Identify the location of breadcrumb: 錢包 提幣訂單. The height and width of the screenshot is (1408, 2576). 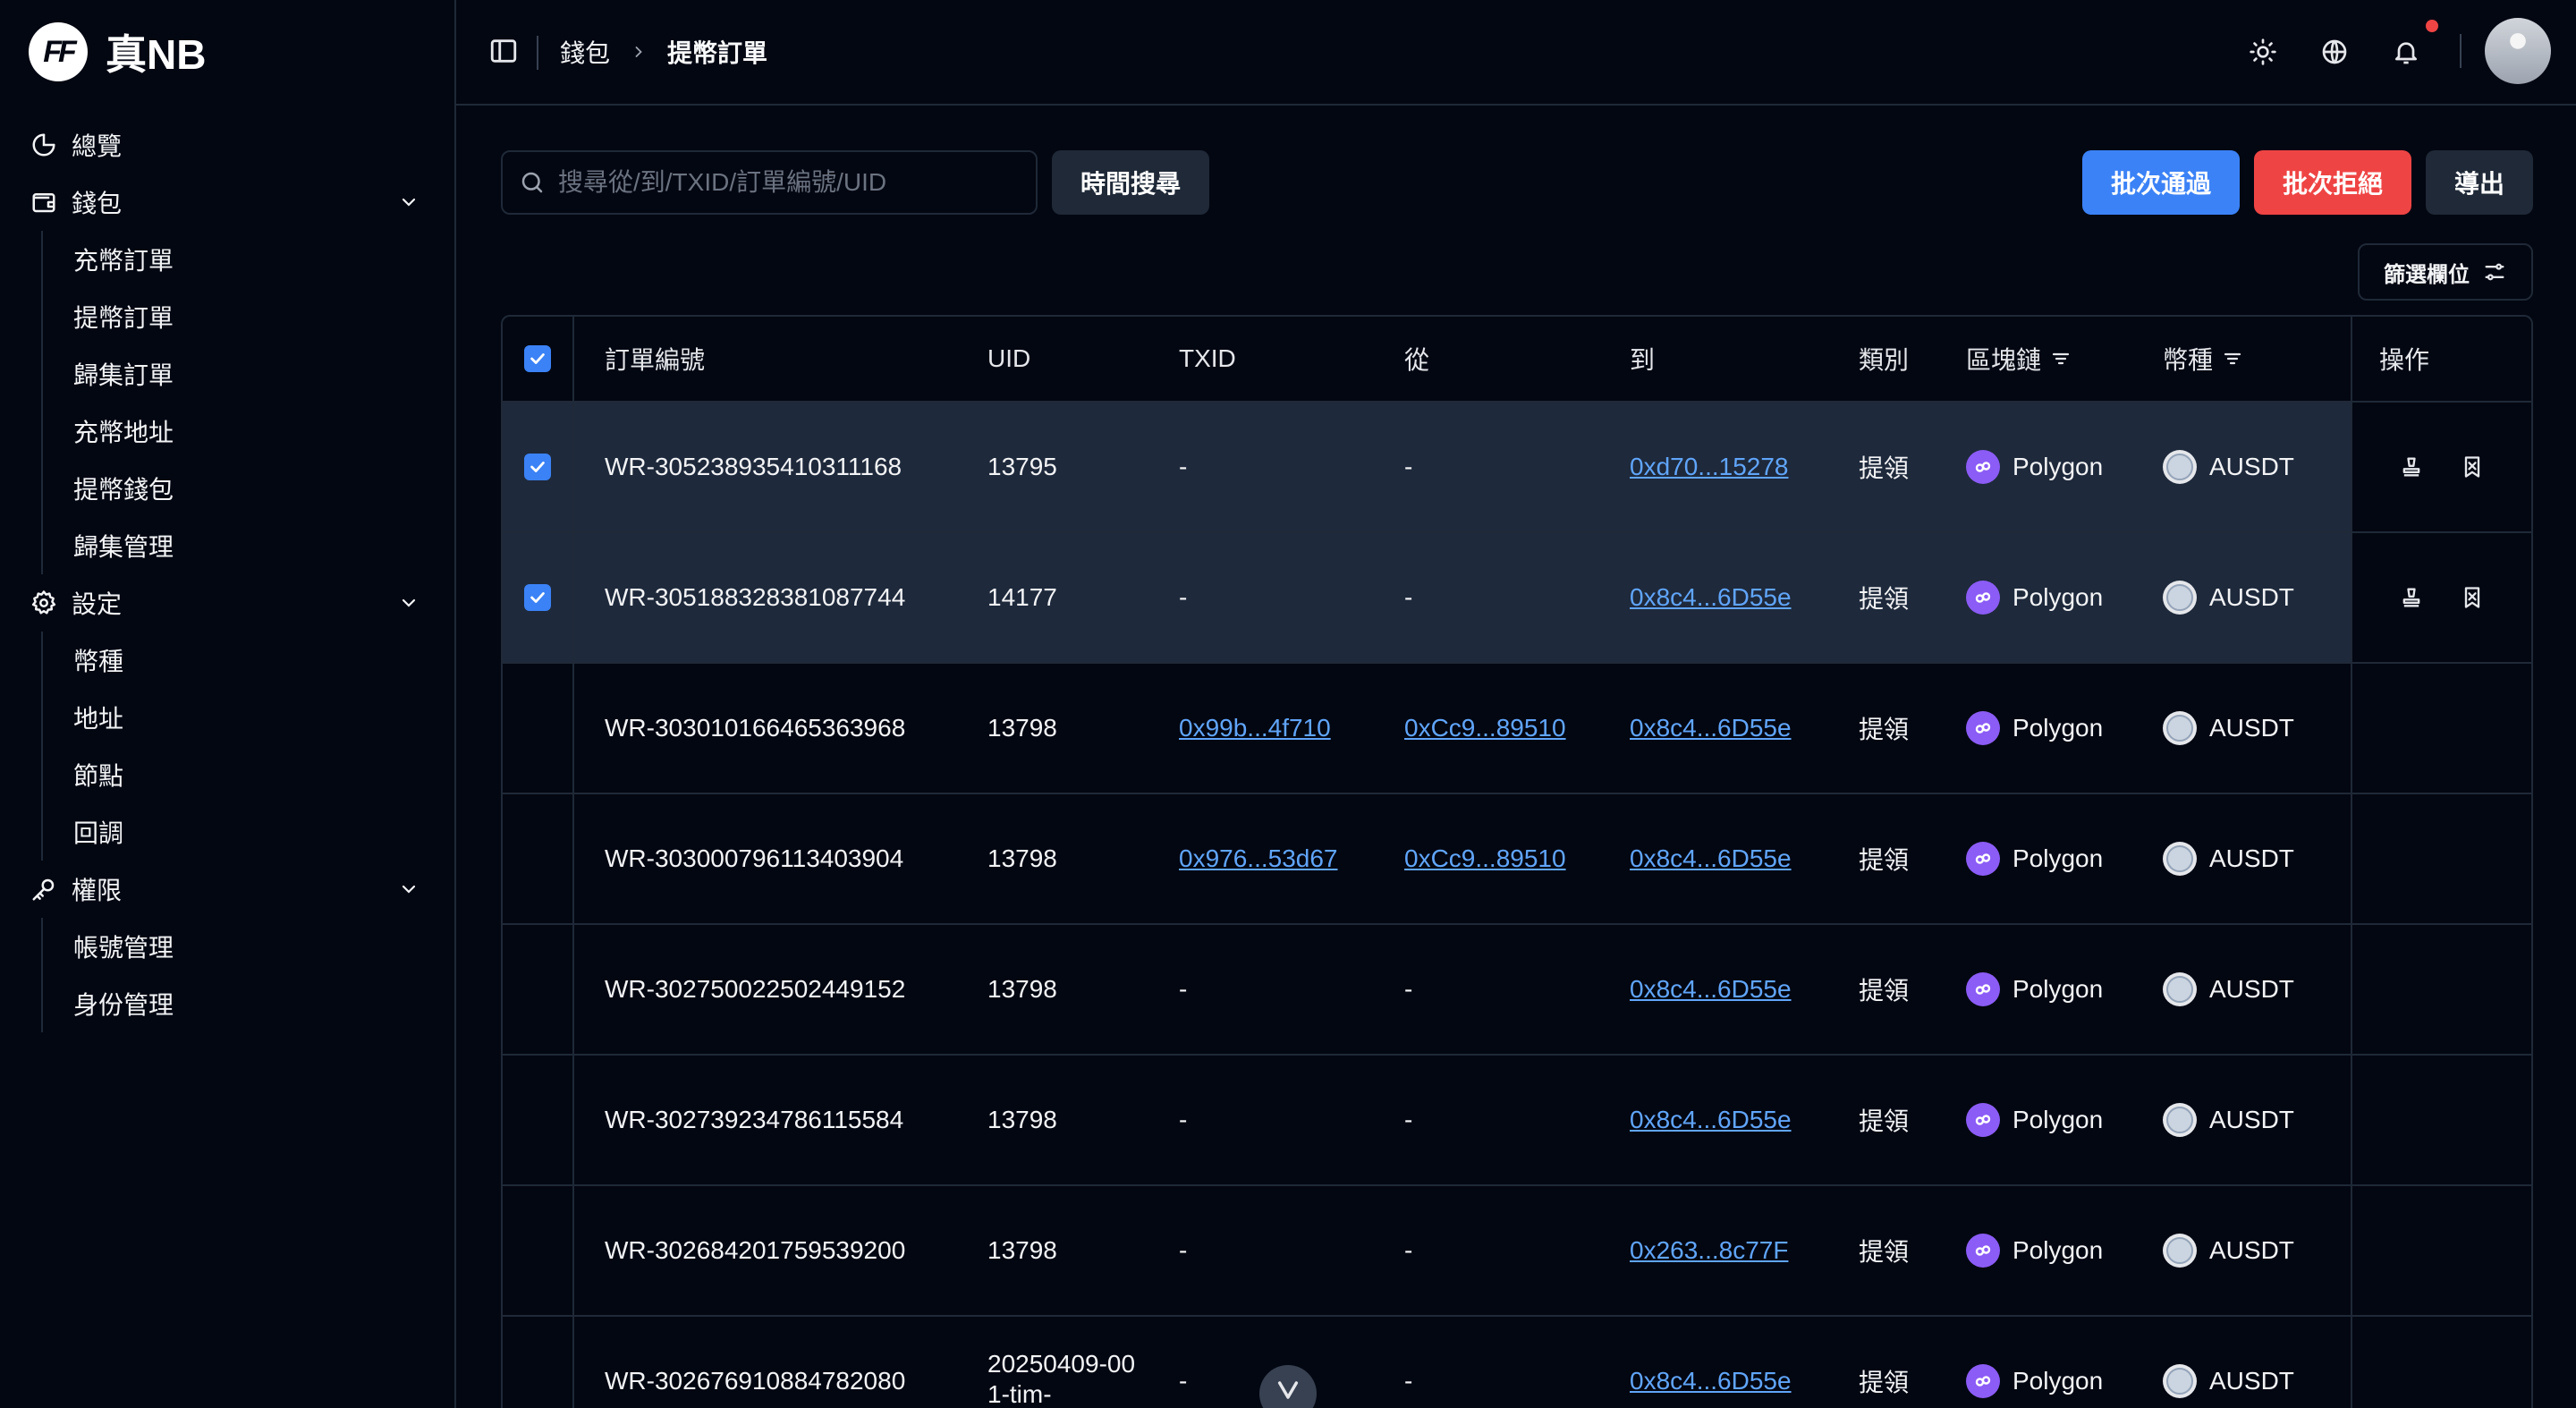
(663, 52).